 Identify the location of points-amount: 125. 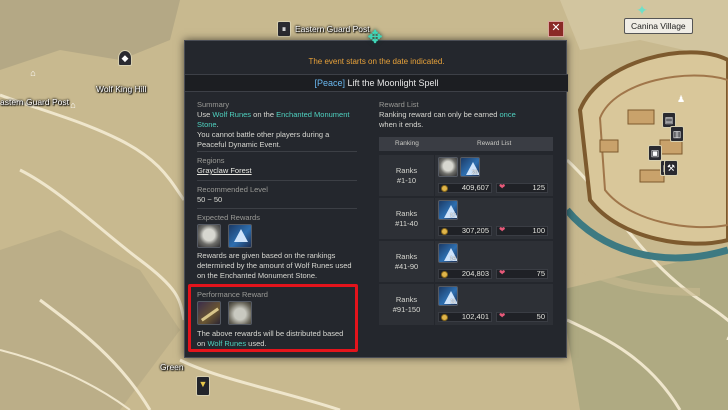
(538, 187).